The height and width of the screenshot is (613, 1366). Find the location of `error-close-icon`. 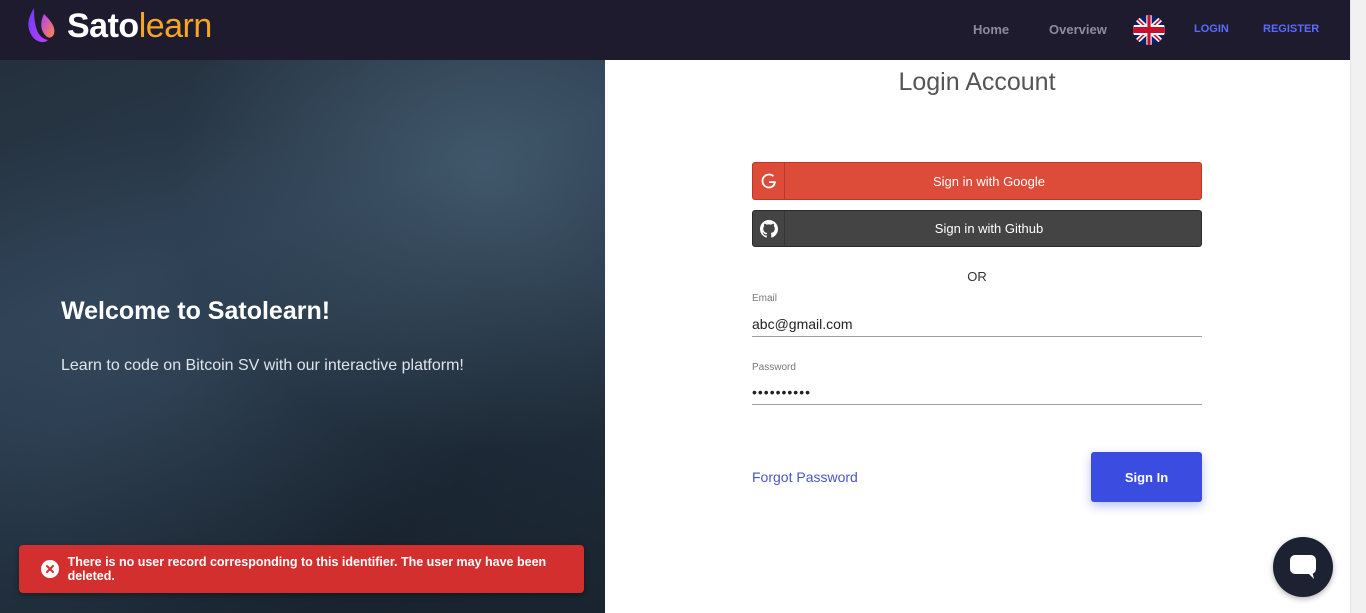

error-close-icon is located at coordinates (50, 569).